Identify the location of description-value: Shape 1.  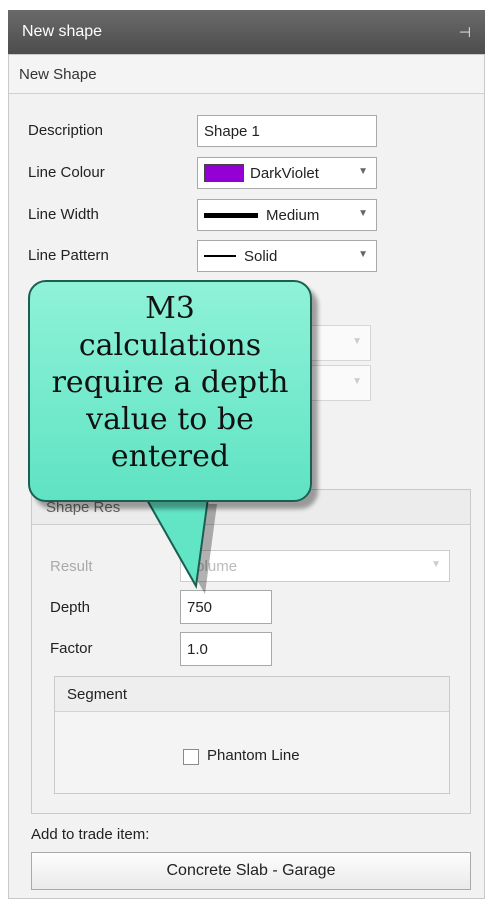
(232, 131).